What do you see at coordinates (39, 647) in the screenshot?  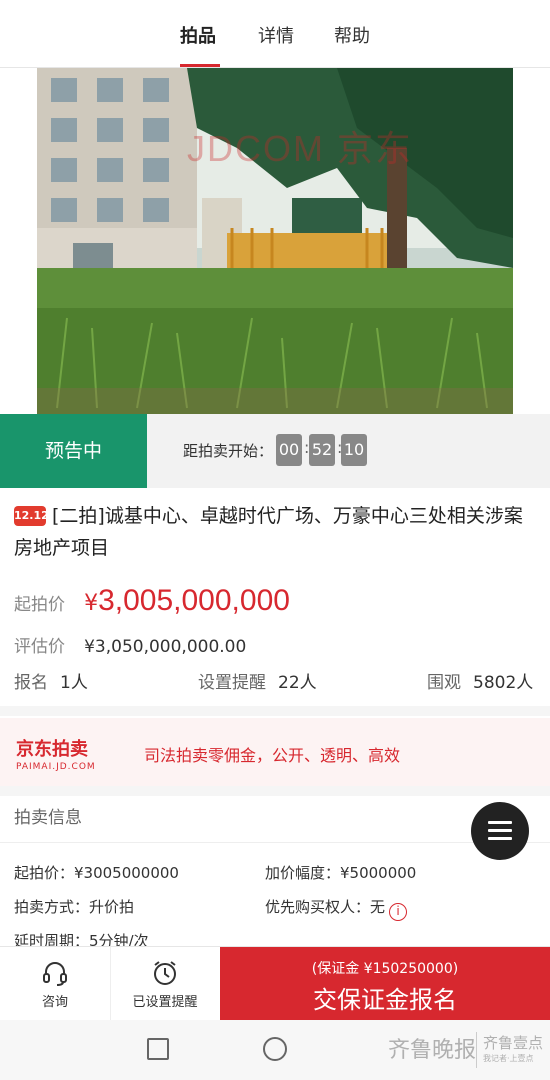 I see `appraisal-label: 评估价` at bounding box center [39, 647].